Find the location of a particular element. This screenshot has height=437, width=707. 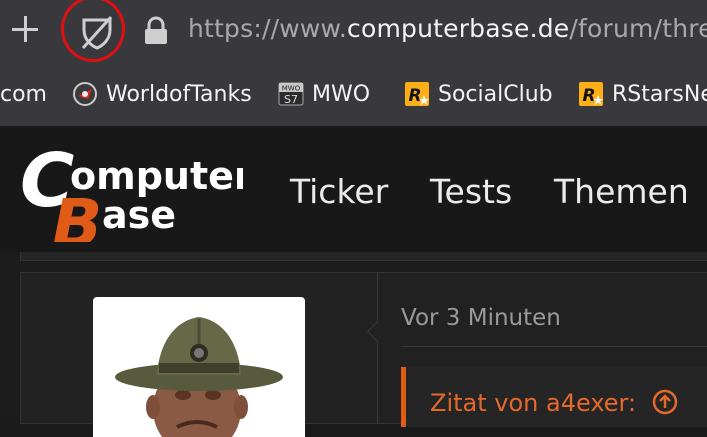

url-bar: https://www.computerbase.de/forum/threa is located at coordinates (353, 32).